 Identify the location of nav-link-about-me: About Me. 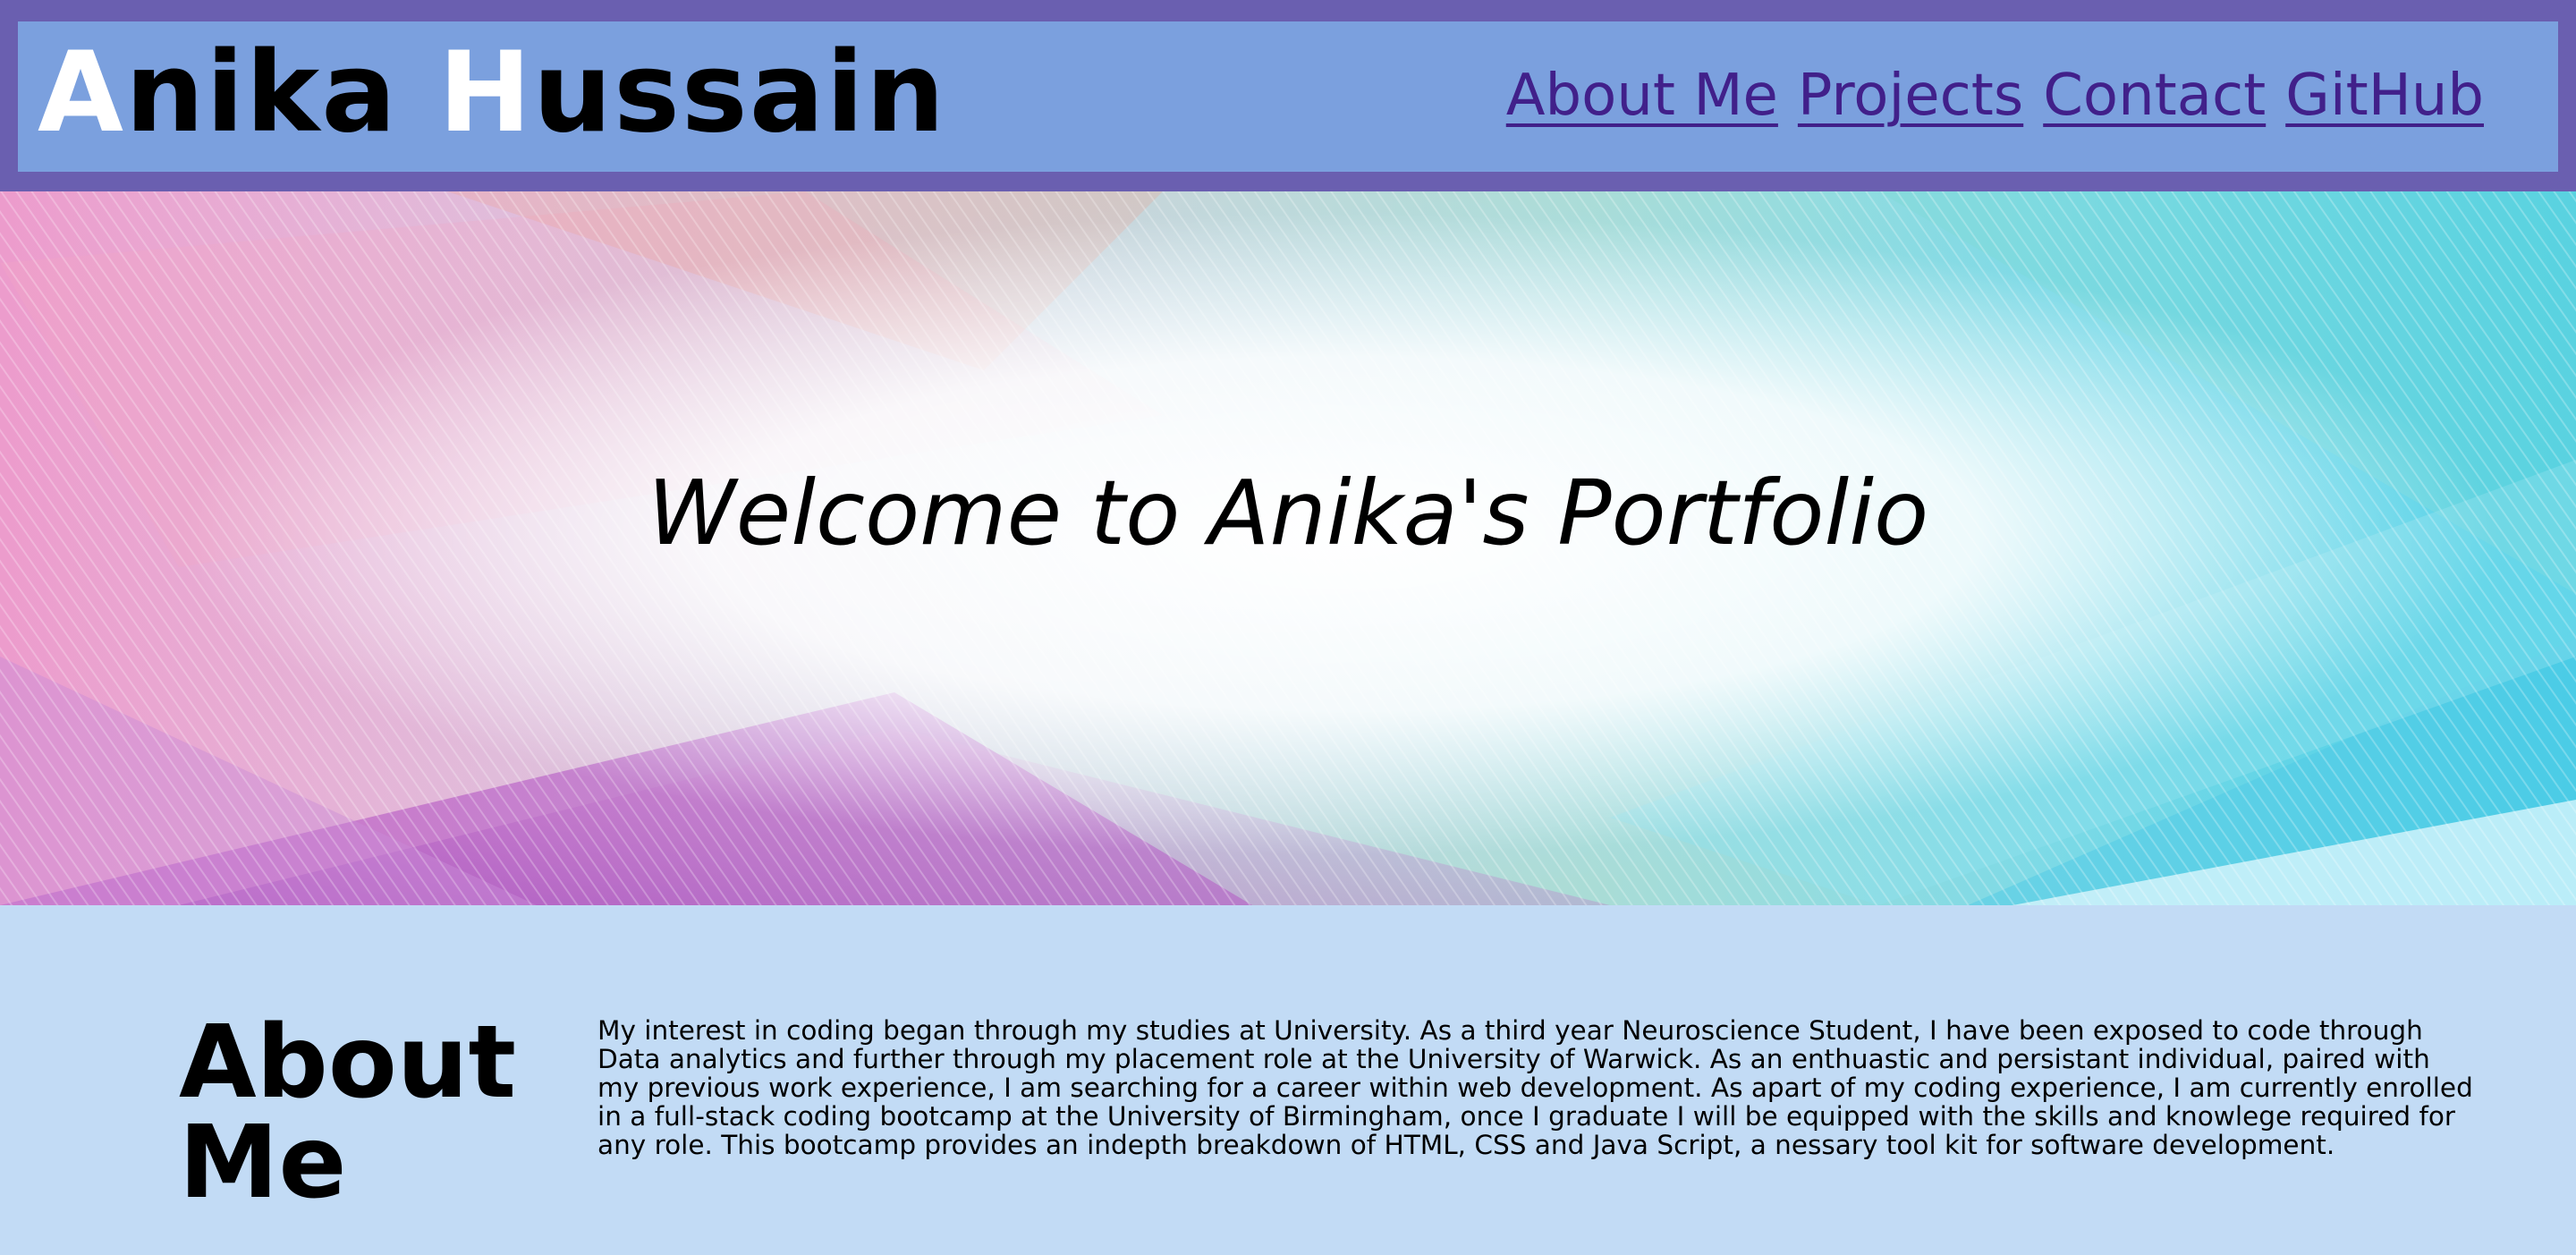
(1642, 96).